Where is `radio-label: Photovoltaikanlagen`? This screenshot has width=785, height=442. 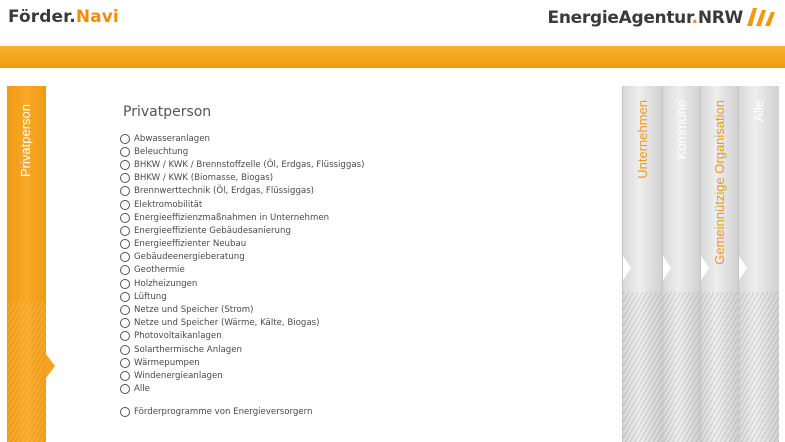
radio-label: Photovoltaikanlagen is located at coordinates (178, 336).